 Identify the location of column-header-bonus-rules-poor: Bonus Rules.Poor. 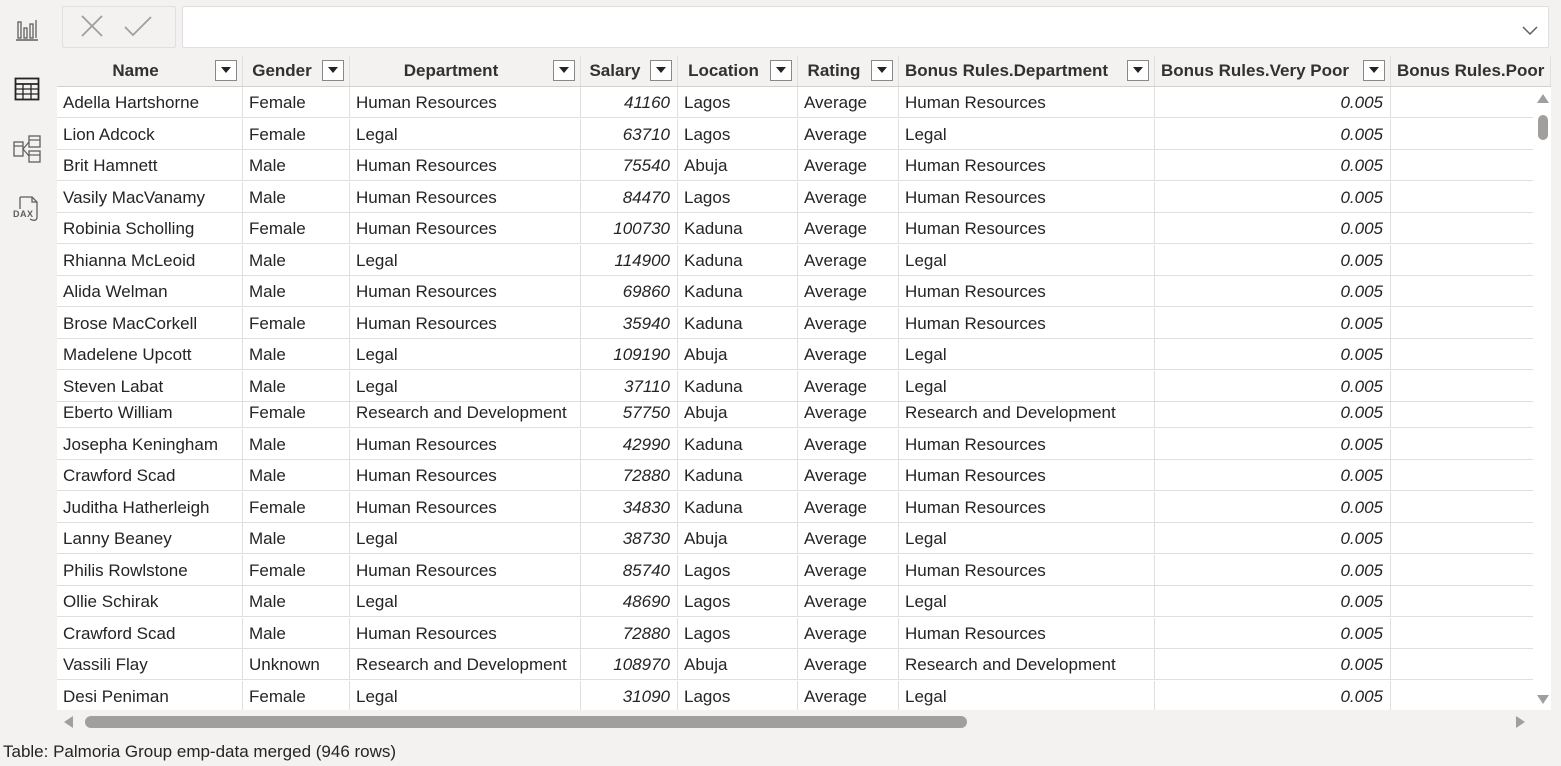
(1471, 71).